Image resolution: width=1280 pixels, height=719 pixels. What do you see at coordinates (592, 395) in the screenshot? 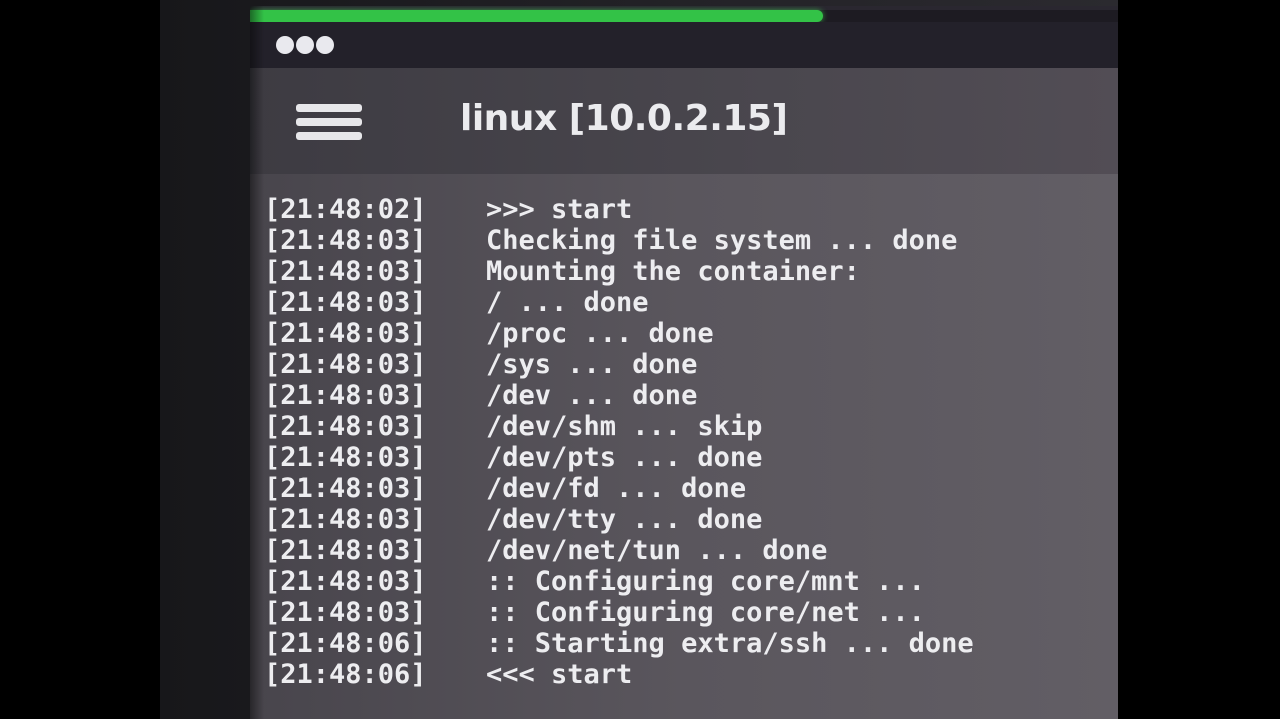
I see `log-message: /dev ... done` at bounding box center [592, 395].